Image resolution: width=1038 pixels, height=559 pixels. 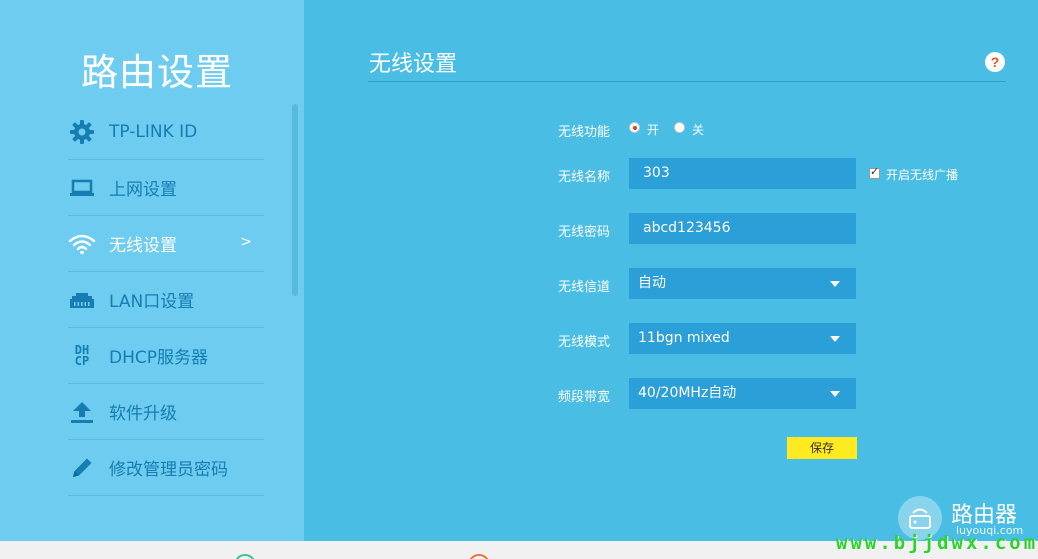 I want to click on sidebar-item-admin-password: 修改管理员密码, so click(x=166, y=468).